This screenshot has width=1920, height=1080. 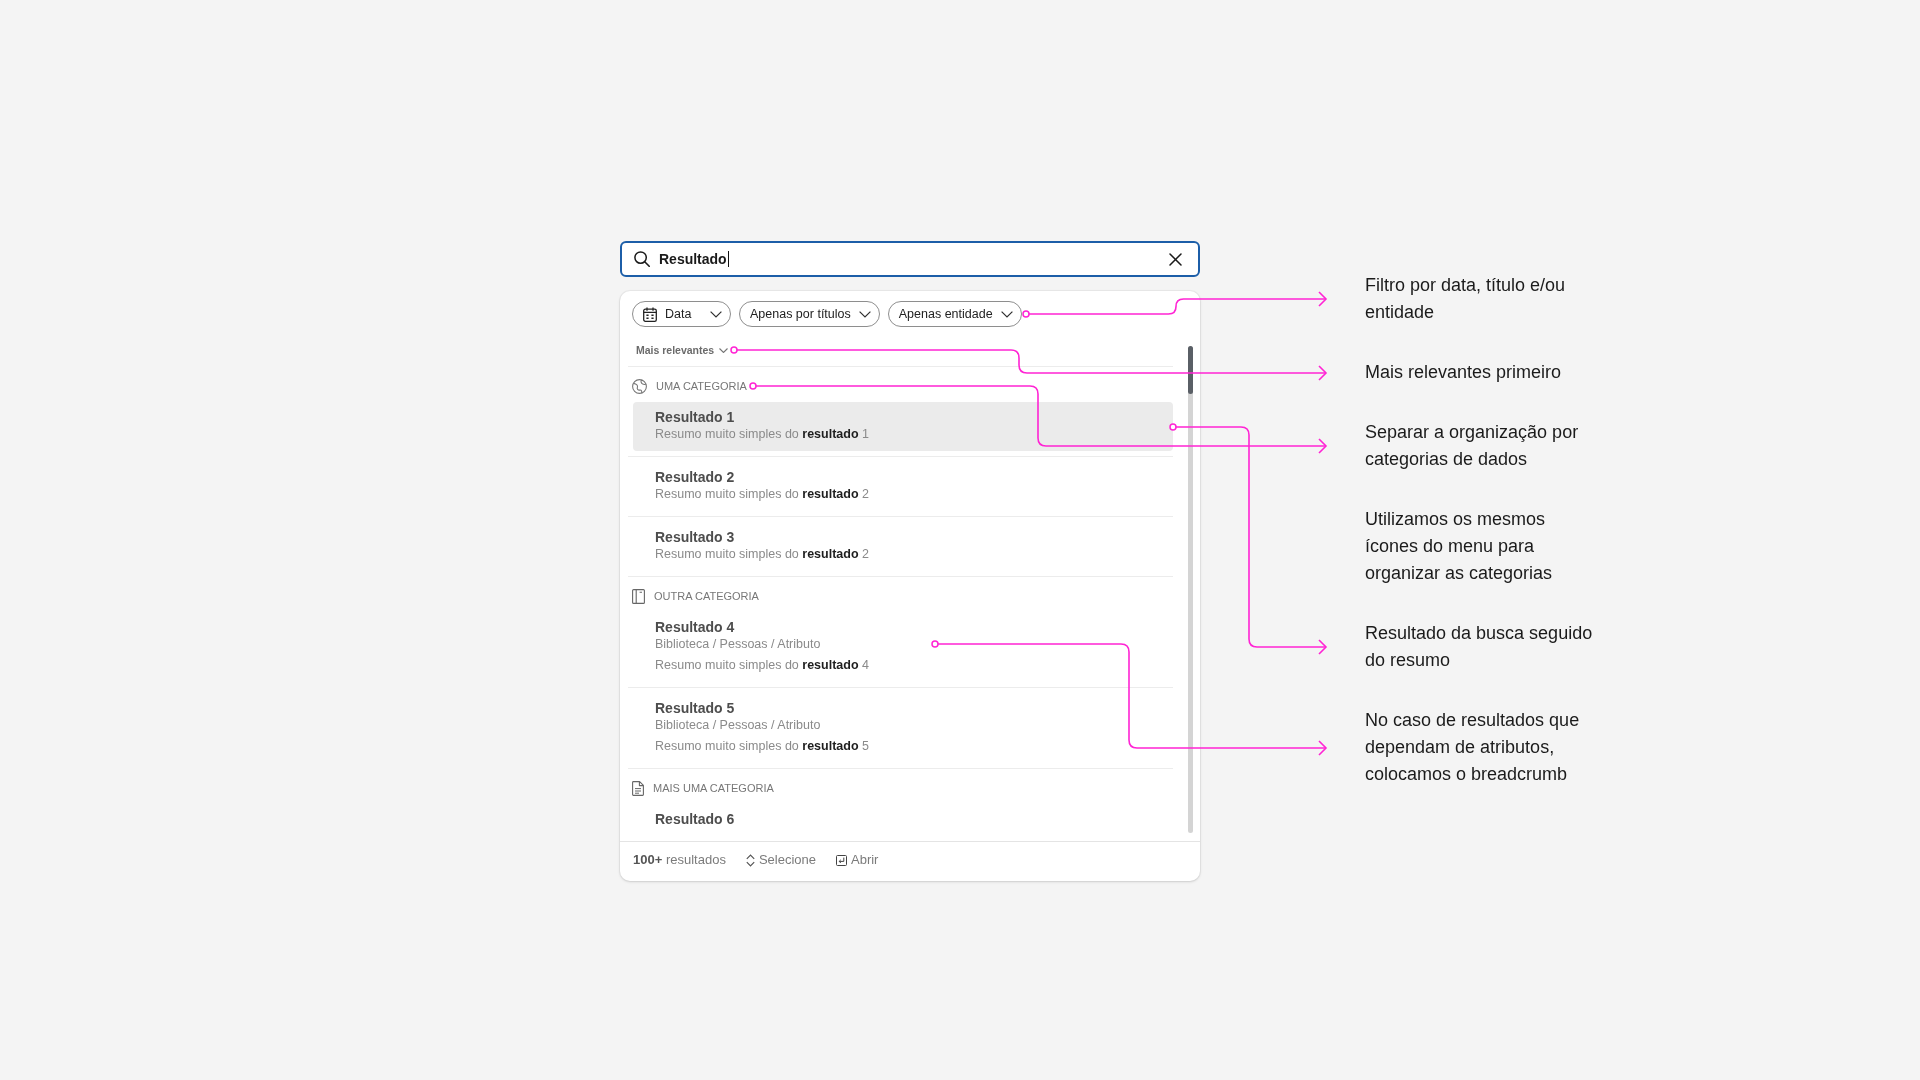 I want to click on result-count: 100+ resultados, so click(x=679, y=860).